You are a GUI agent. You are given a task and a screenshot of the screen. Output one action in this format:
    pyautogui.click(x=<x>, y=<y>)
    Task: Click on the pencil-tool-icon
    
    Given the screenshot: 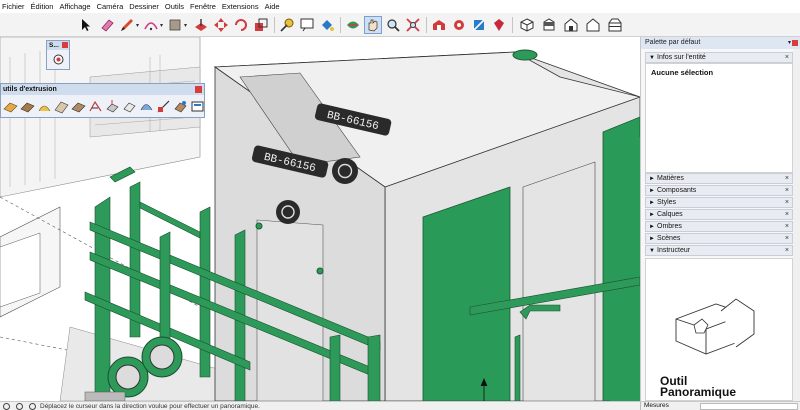 What is the action you would take?
    pyautogui.click(x=127, y=25)
    